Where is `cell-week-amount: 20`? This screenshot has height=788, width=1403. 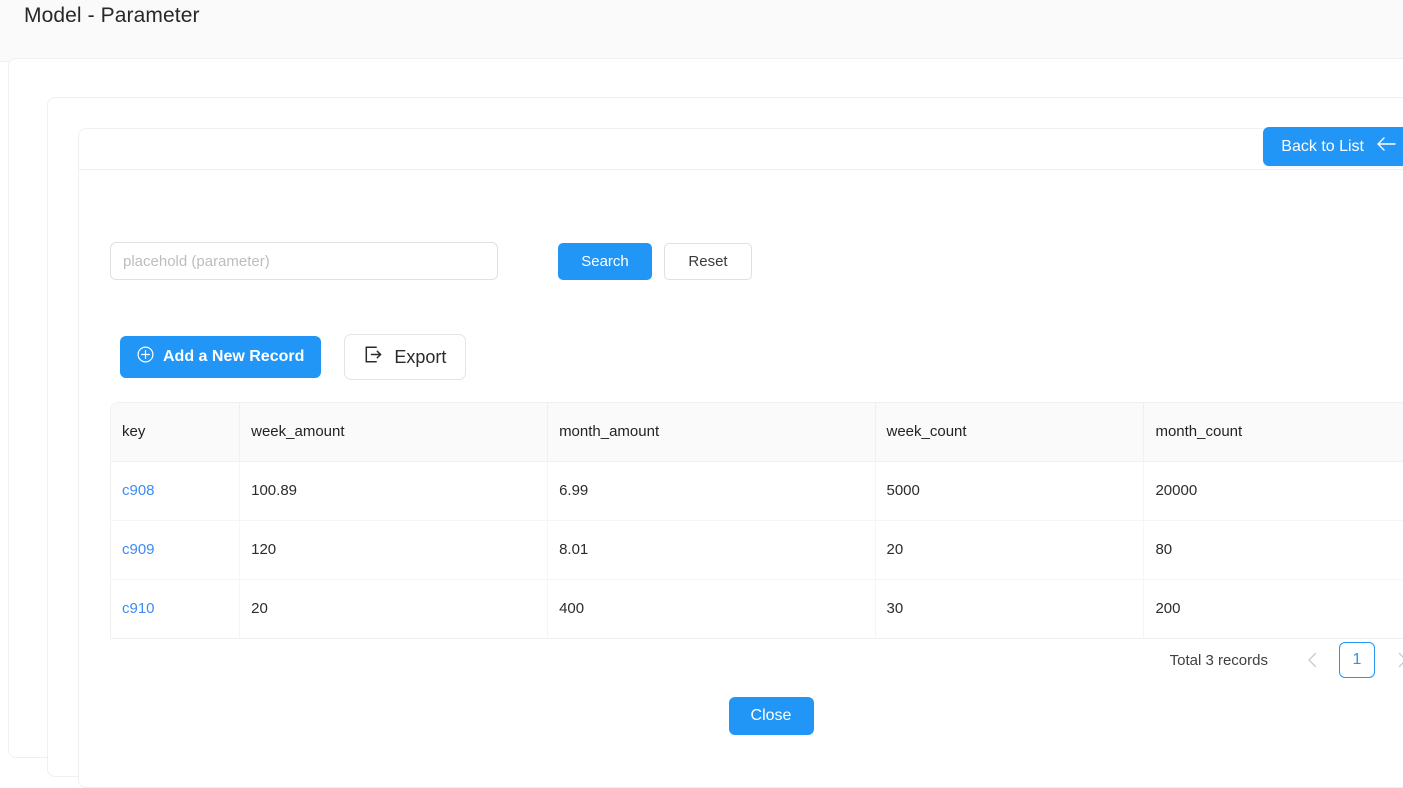 cell-week-amount: 20 is located at coordinates (394, 608).